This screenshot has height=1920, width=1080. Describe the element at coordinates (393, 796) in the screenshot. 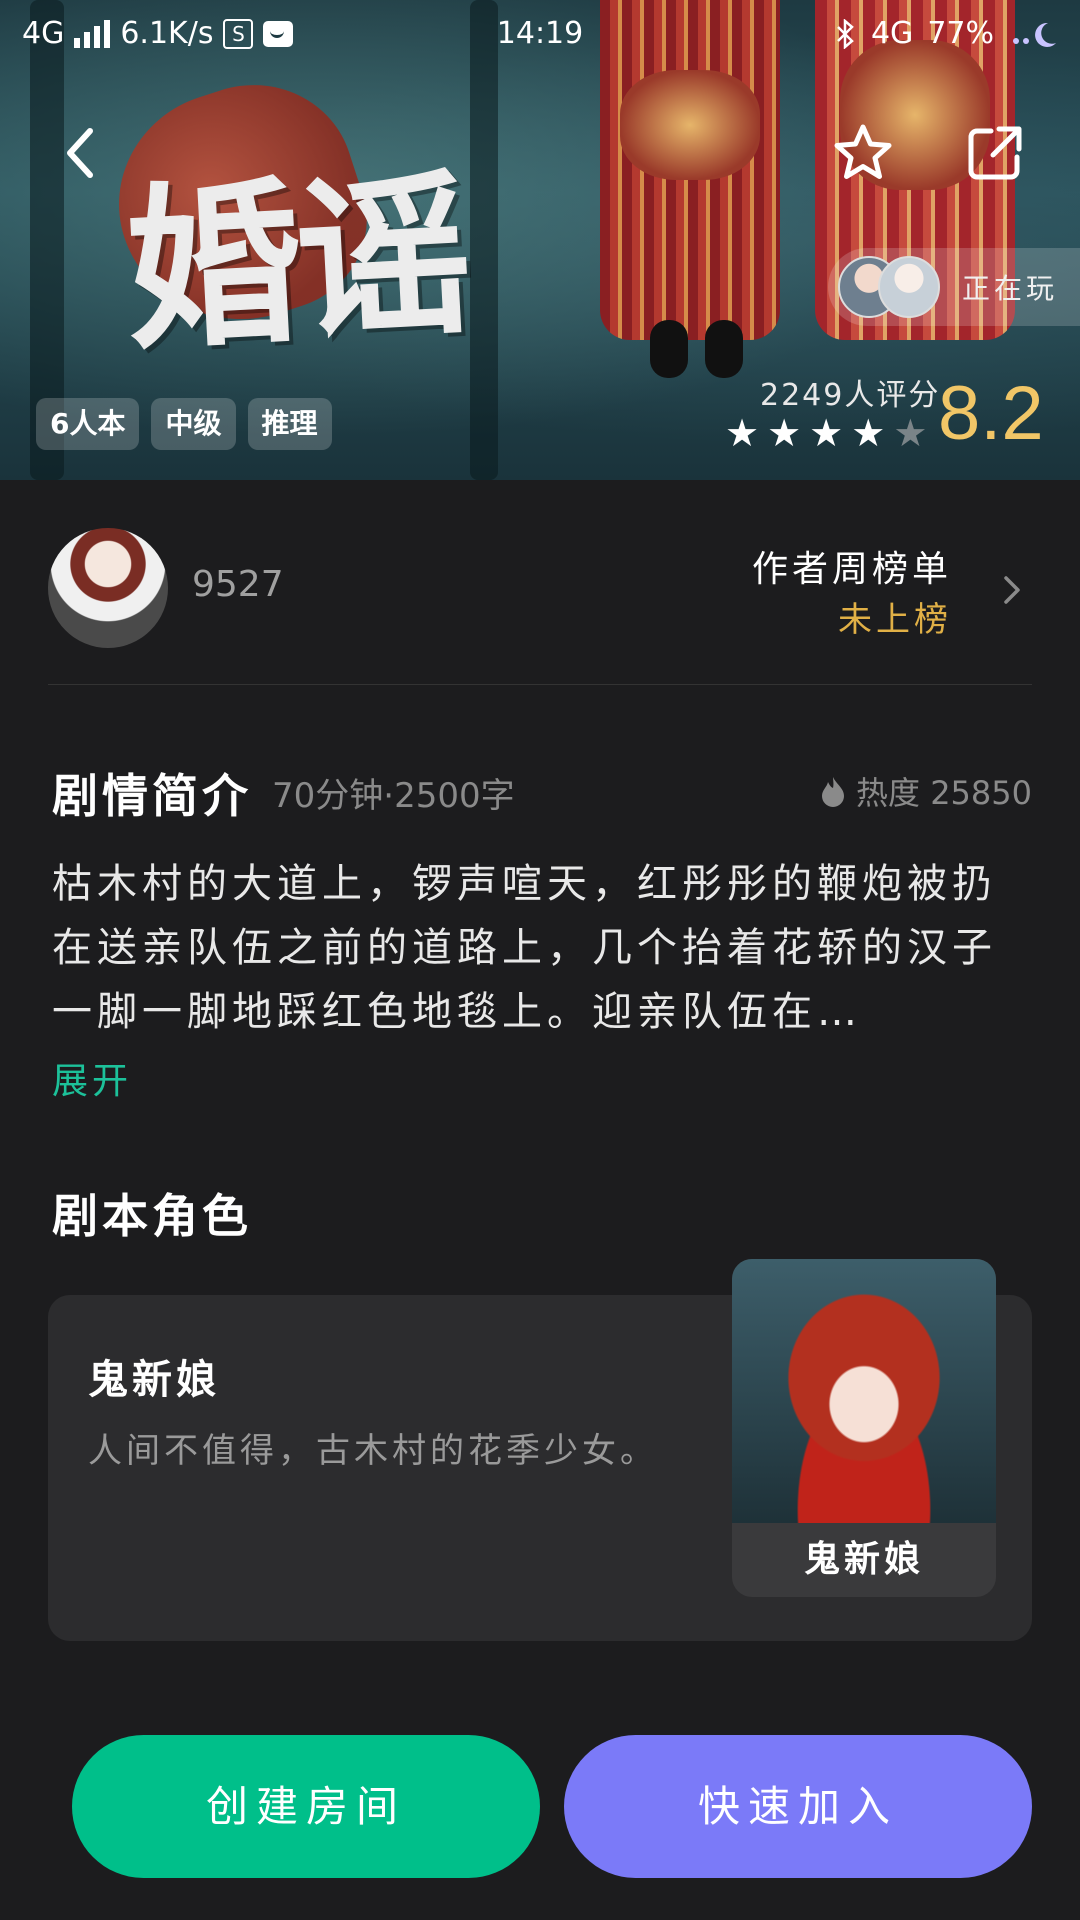

I see `intro-meta: 70分钟·2500字` at that location.